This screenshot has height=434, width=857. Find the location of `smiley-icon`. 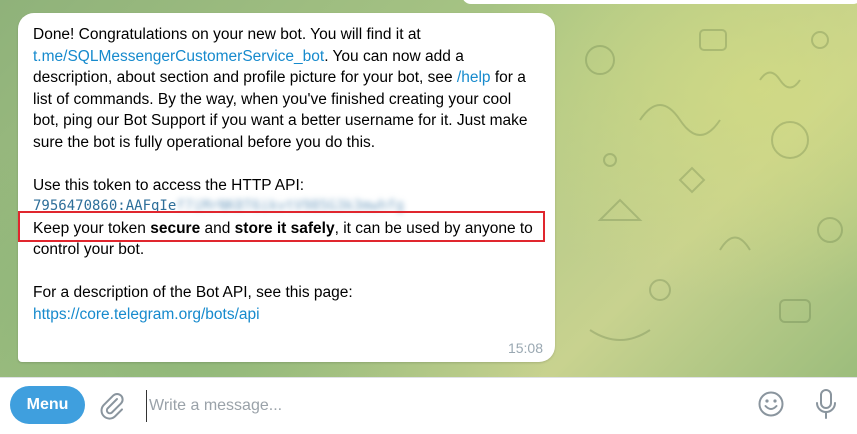

smiley-icon is located at coordinates (771, 404).